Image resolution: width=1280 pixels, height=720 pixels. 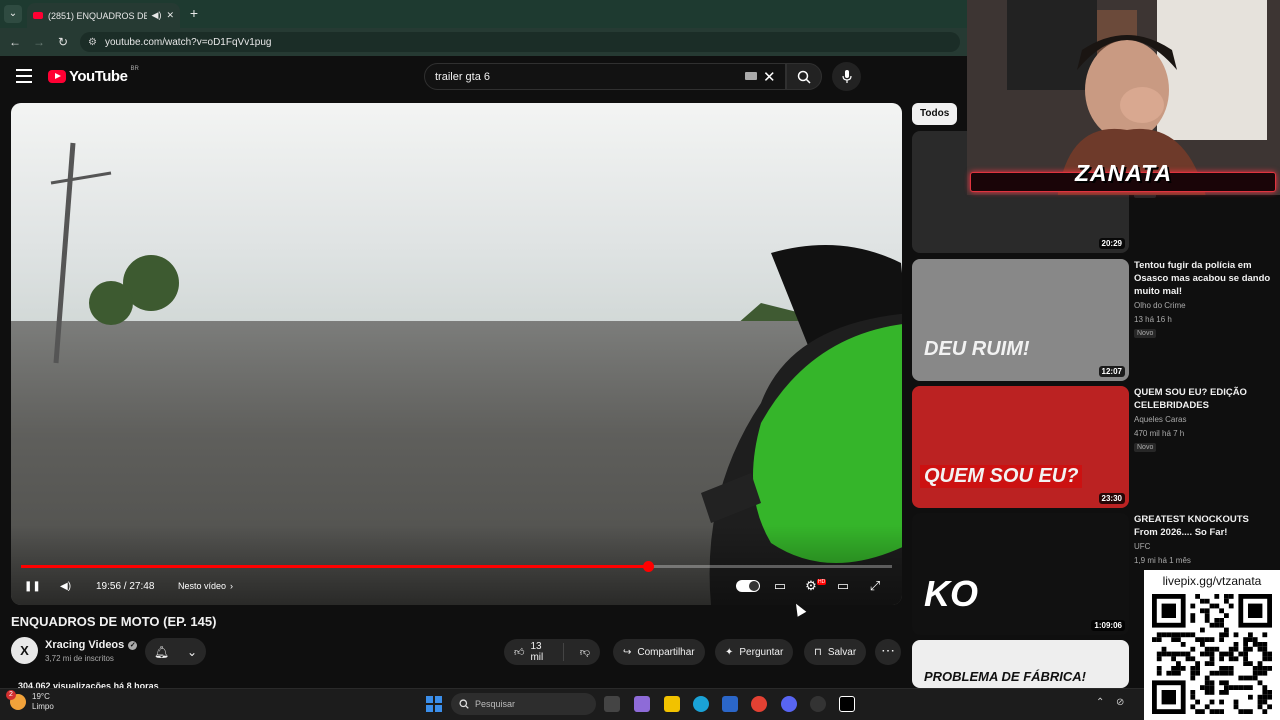 I want to click on tab-close-icon: ✕, so click(x=170, y=15).